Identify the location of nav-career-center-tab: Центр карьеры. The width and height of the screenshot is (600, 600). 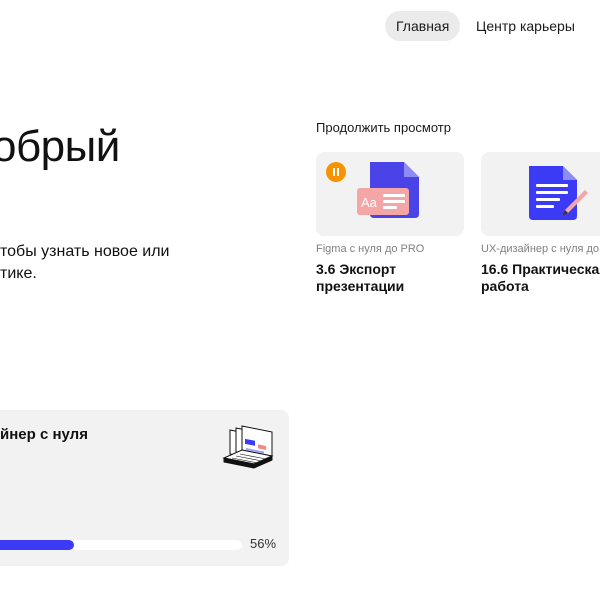
(525, 26).